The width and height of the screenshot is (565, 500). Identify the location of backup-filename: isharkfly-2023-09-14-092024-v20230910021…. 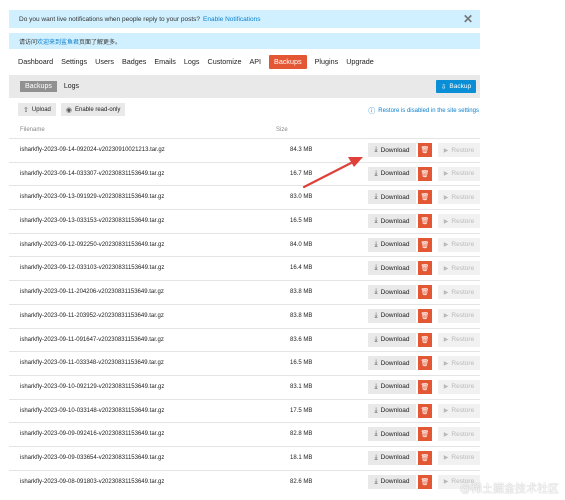
(92, 150).